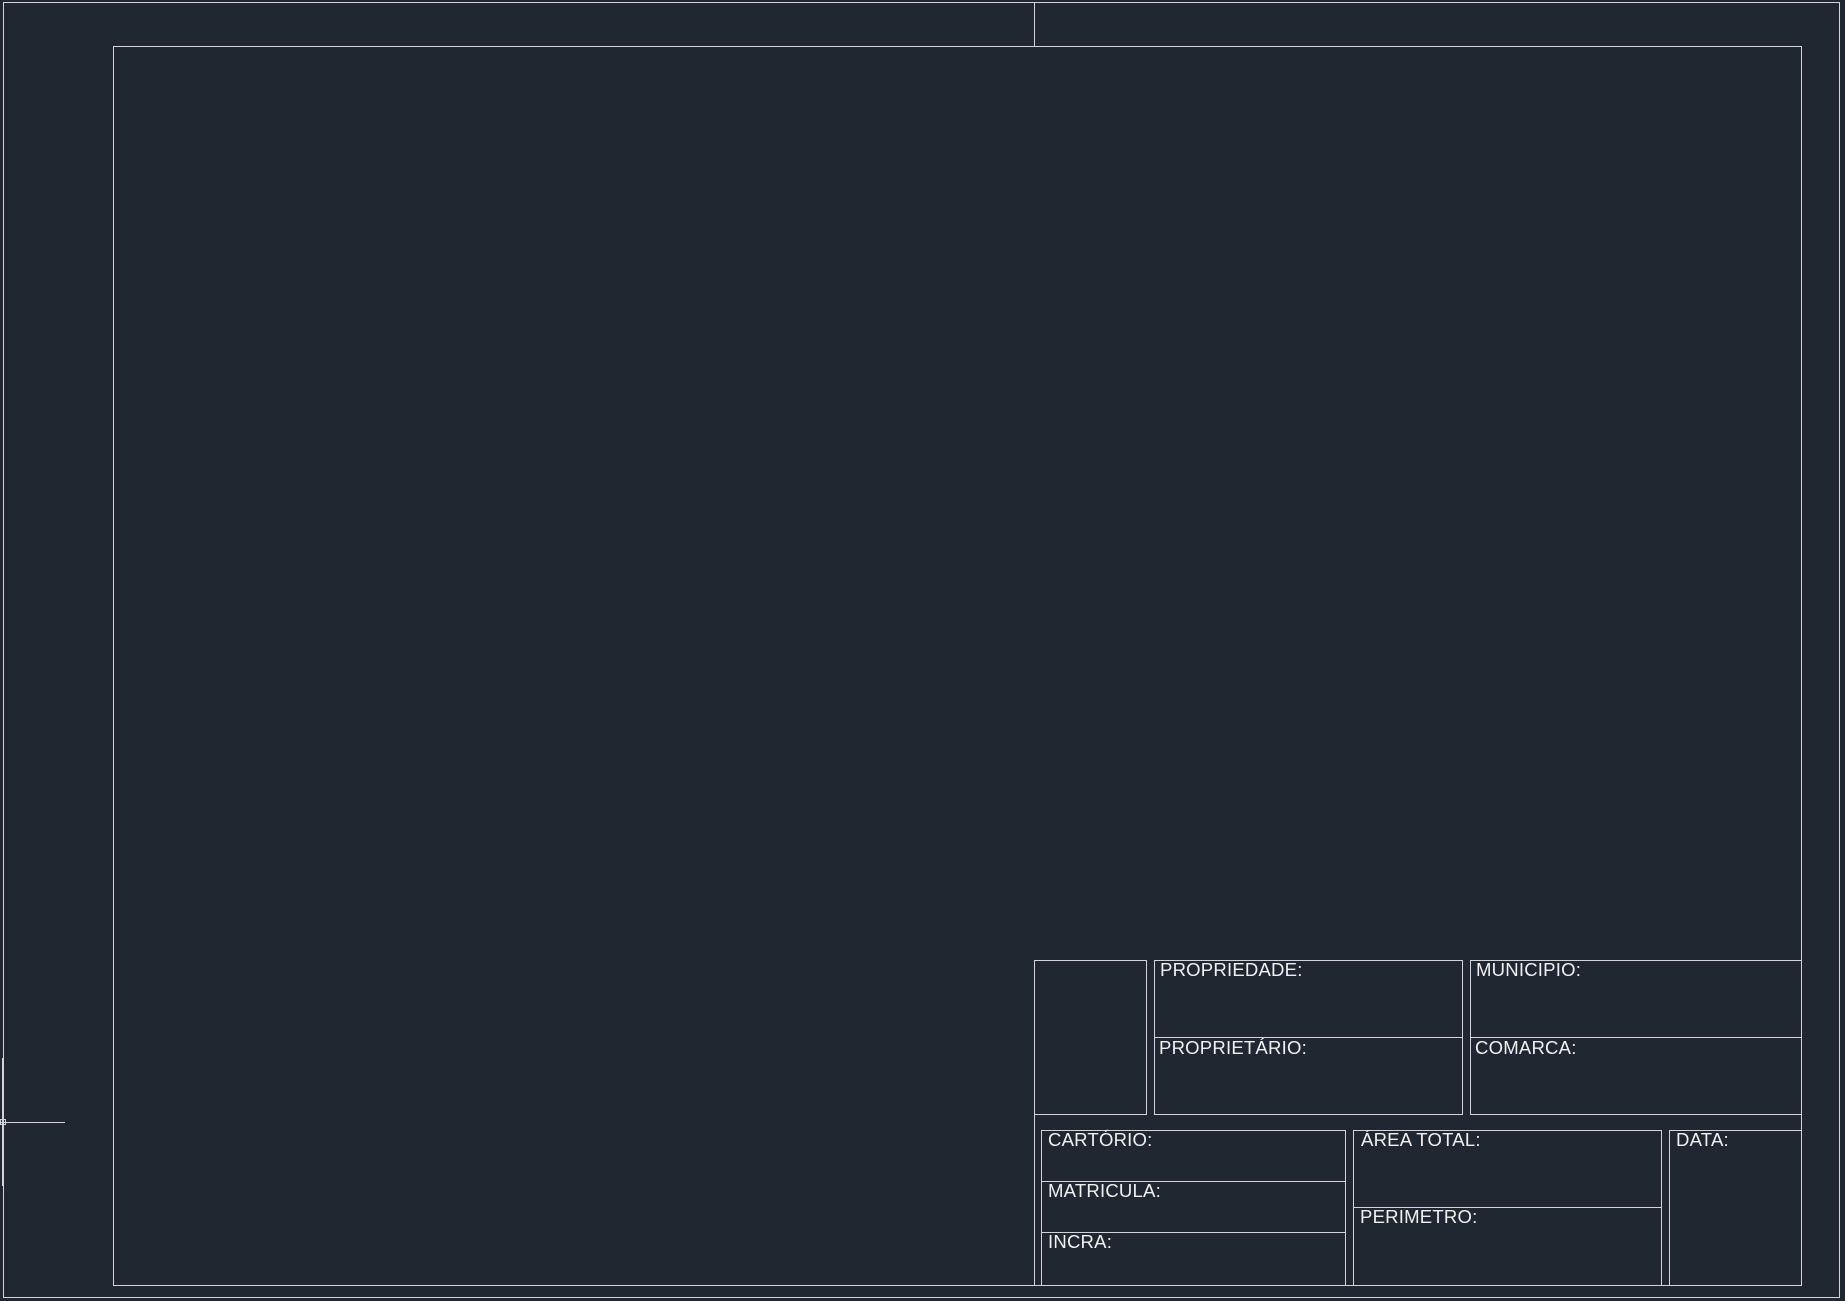  Describe the element at coordinates (1080, 1242) in the screenshot. I see `incra-label: INCRA:` at that location.